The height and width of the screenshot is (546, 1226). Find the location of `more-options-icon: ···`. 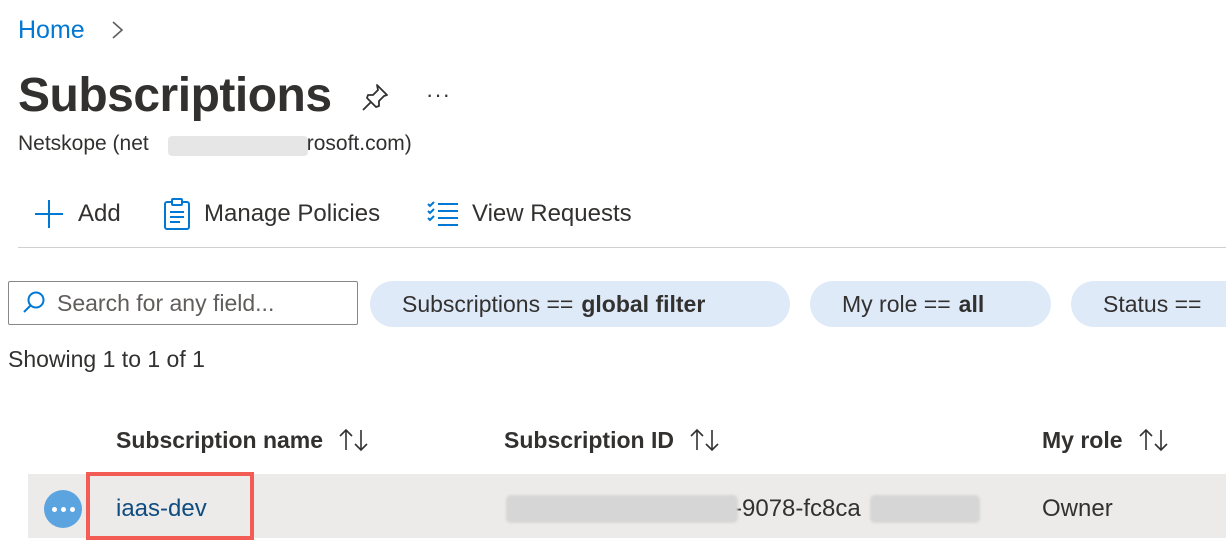

more-options-icon: ··· is located at coordinates (438, 95).